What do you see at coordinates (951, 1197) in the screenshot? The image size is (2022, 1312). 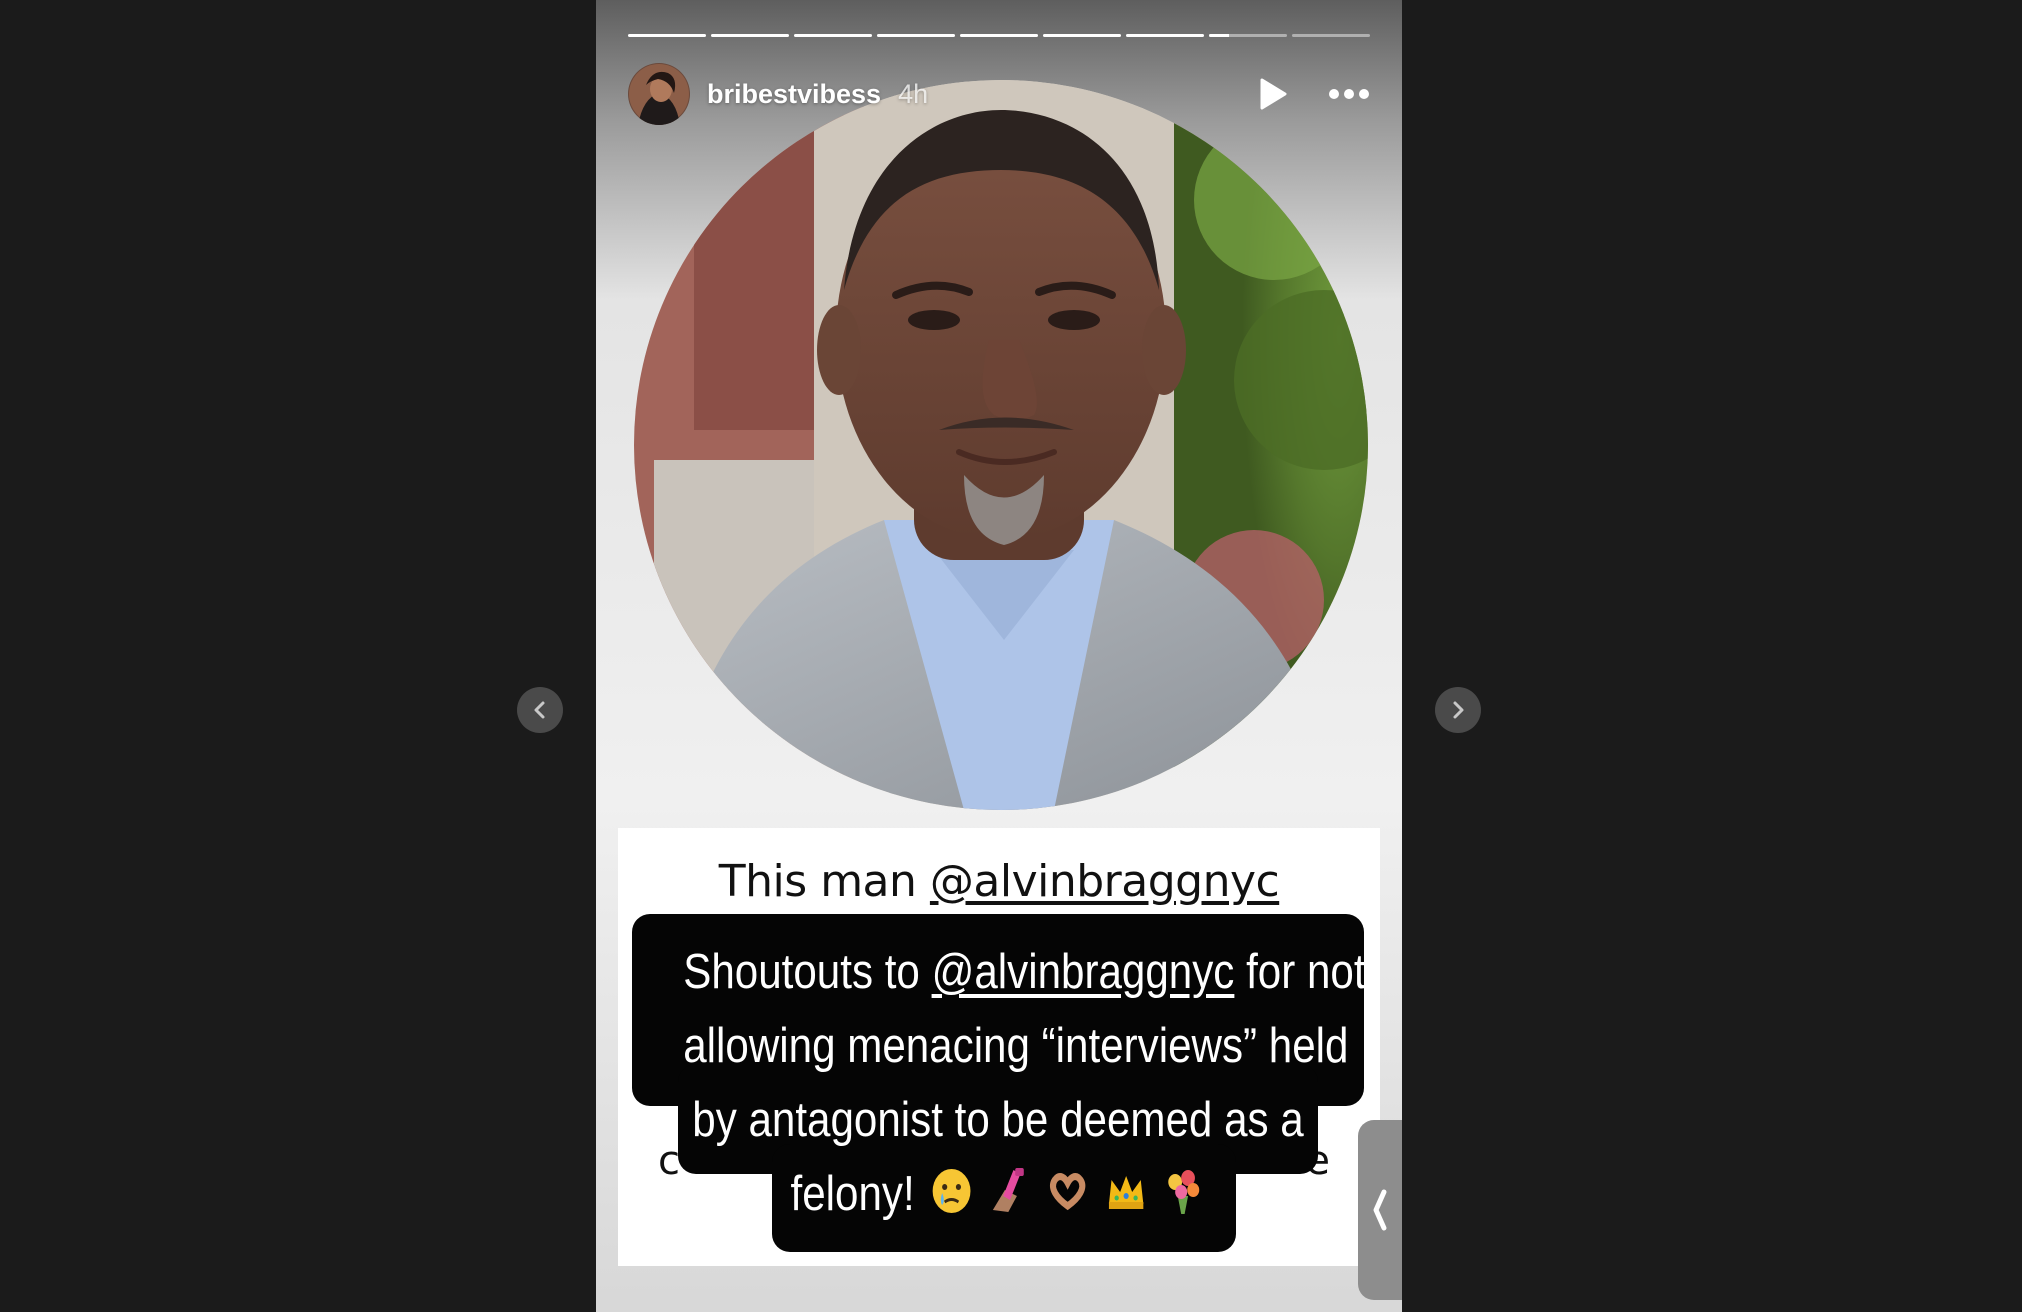 I see `teary-face-icon` at bounding box center [951, 1197].